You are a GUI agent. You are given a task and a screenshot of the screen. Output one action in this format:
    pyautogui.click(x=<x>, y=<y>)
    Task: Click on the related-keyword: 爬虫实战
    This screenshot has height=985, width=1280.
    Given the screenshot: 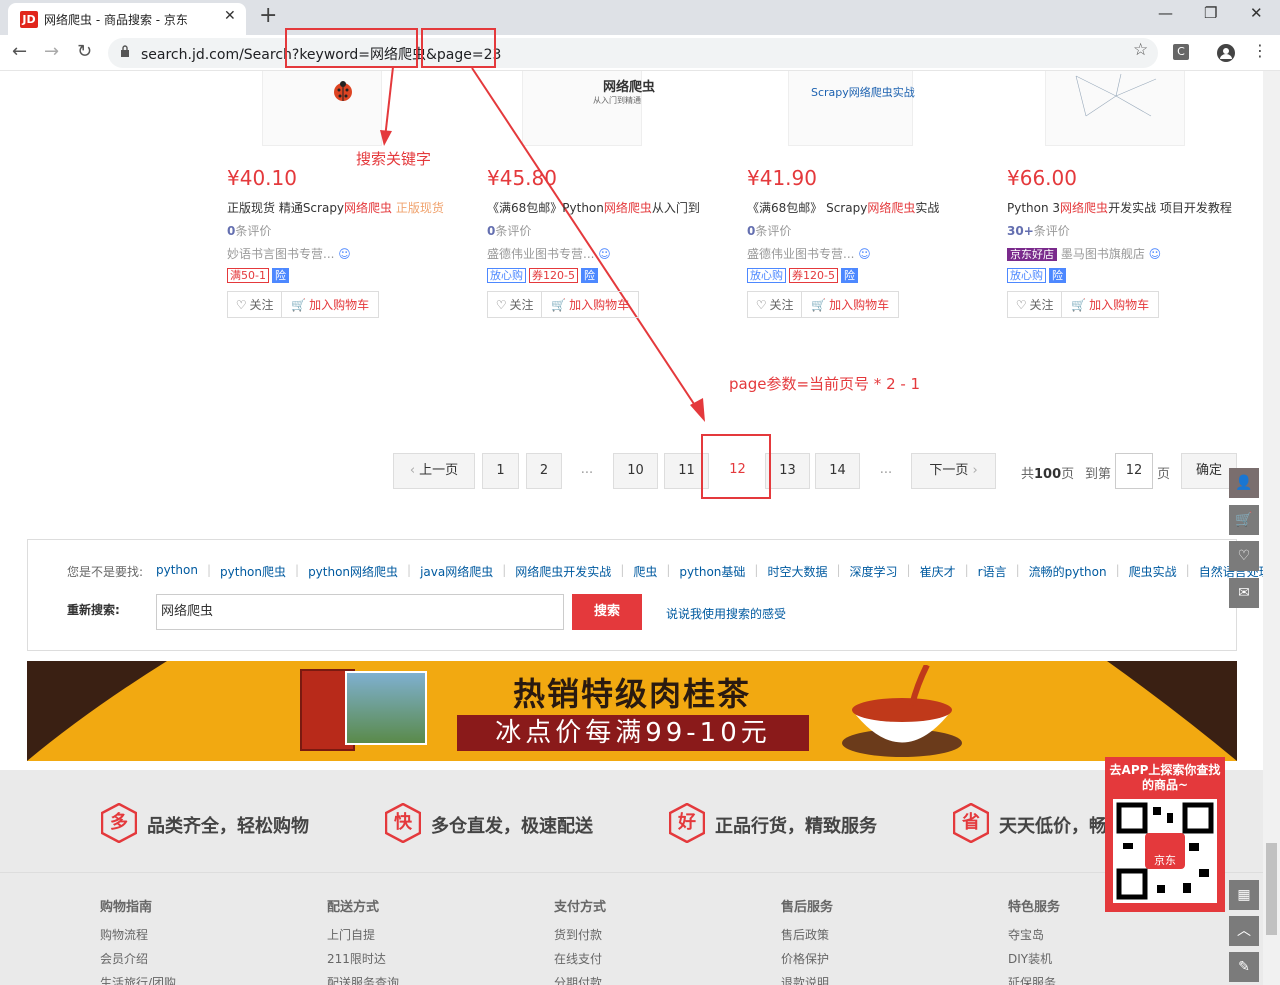 What is the action you would take?
    pyautogui.click(x=1153, y=571)
    